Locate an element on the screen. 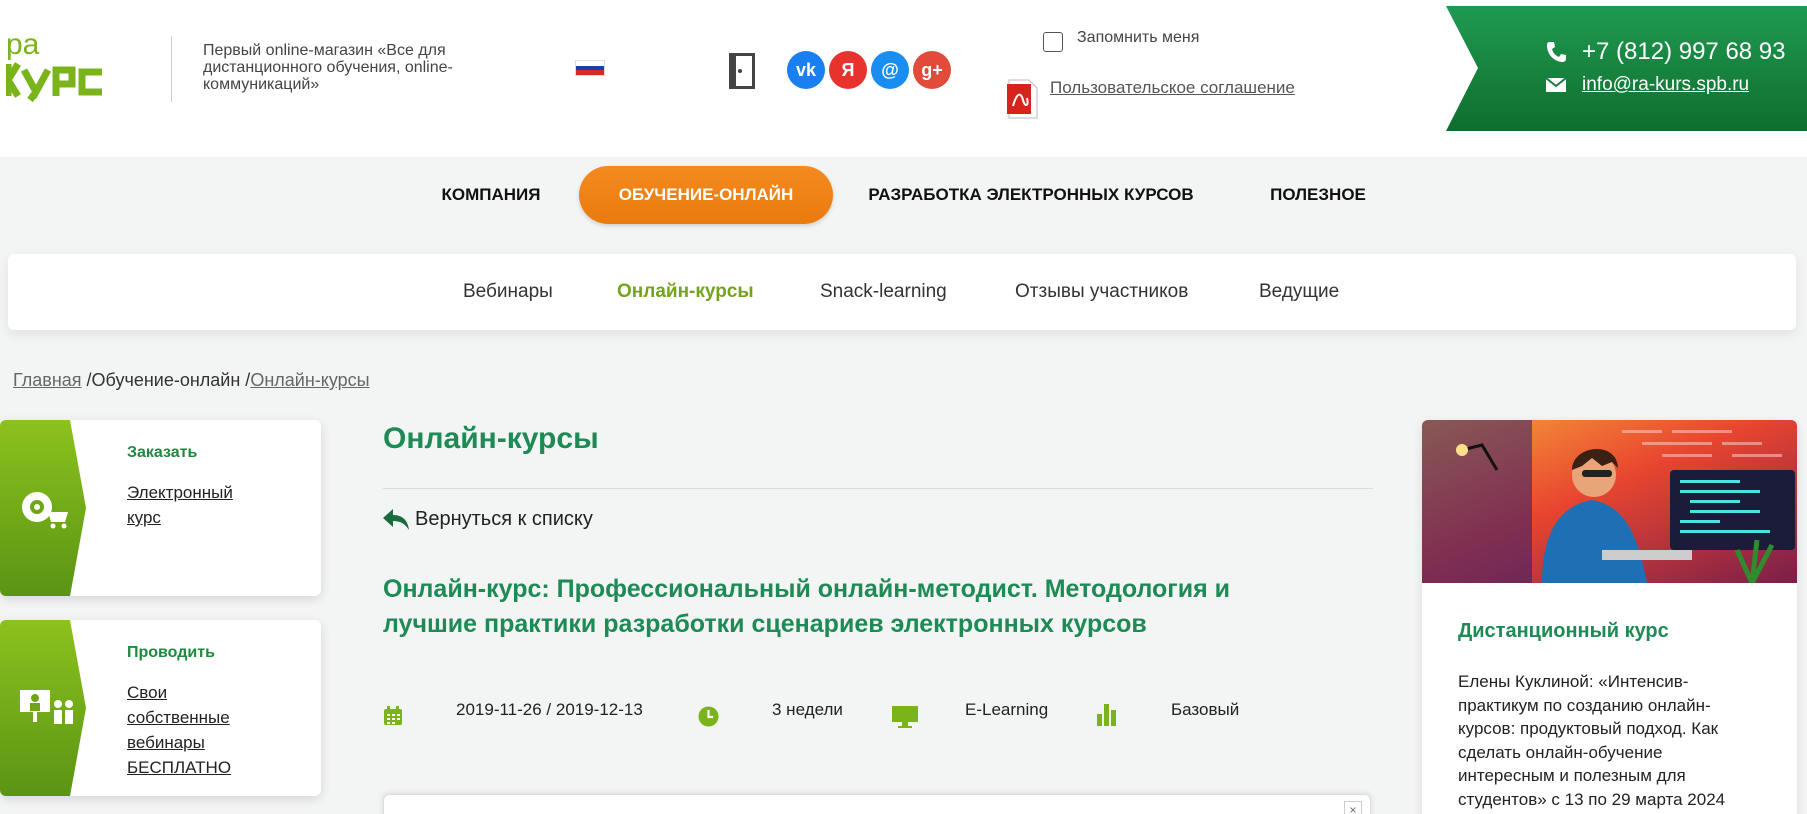  email-address: info@ra-kurs.spb.ru is located at coordinates (1647, 85).